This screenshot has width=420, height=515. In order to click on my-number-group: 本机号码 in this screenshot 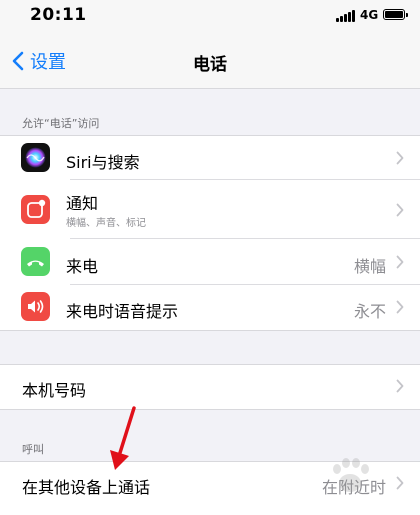, I will do `click(210, 387)`.